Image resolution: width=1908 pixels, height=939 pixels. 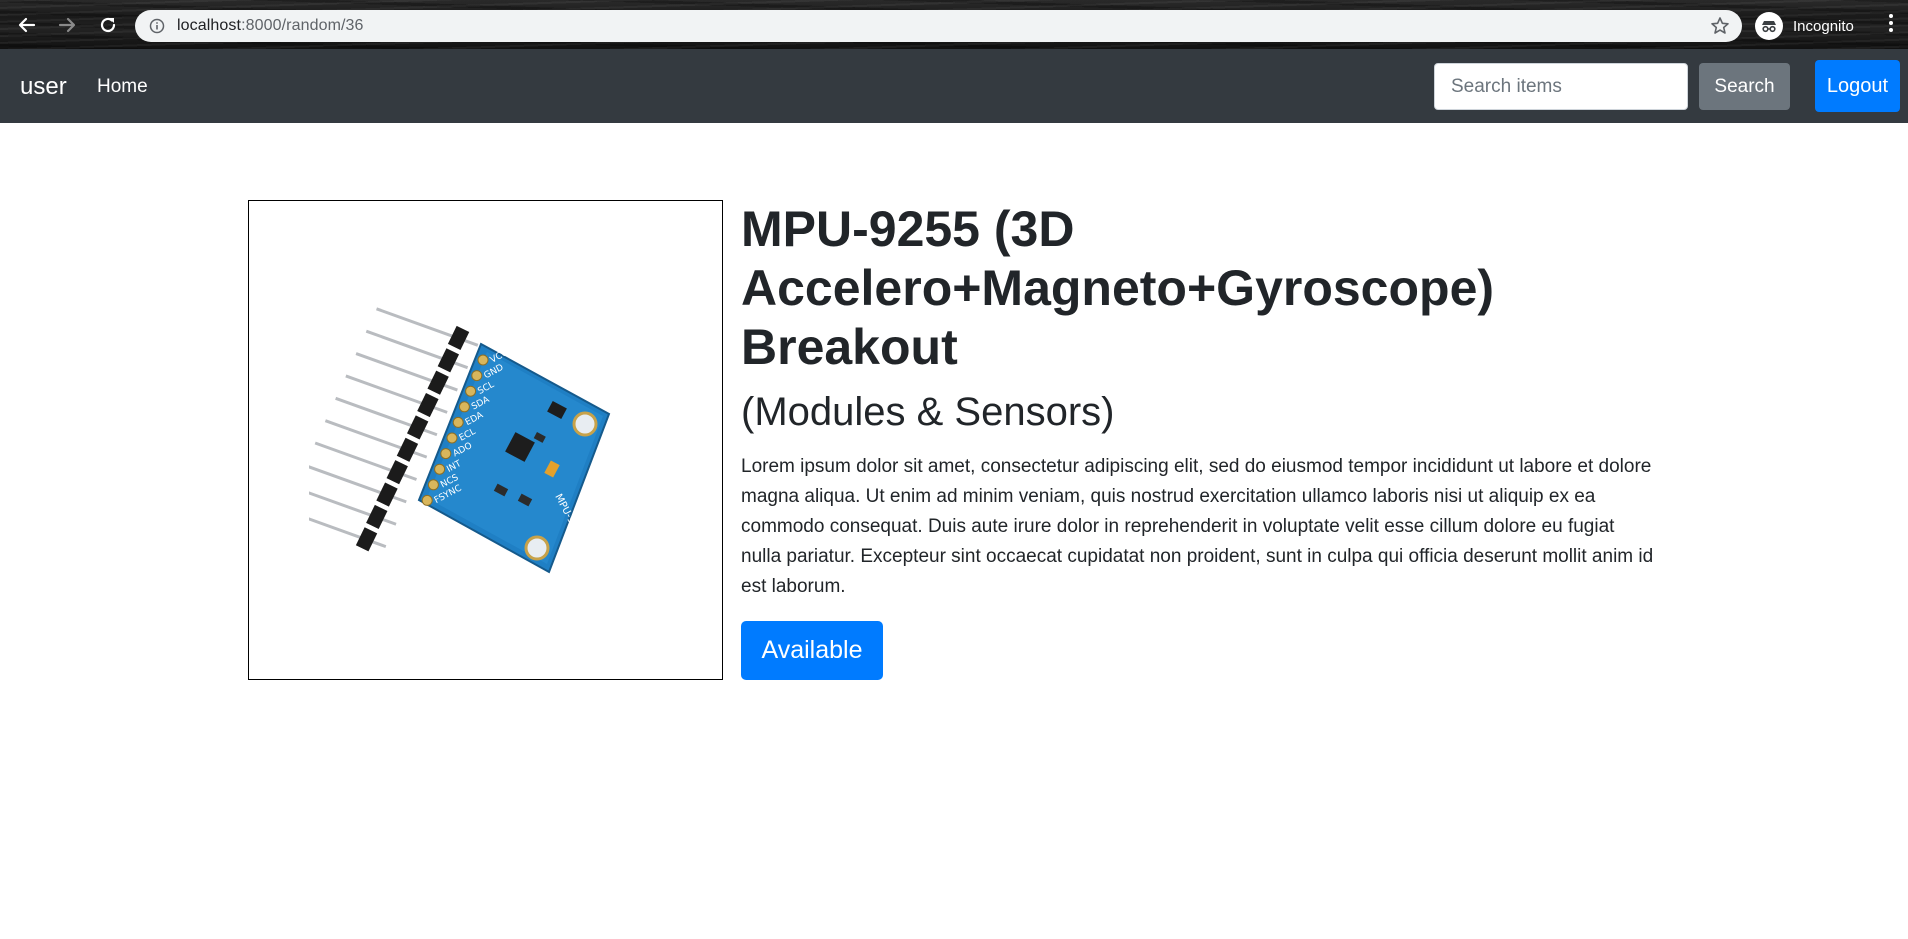 I want to click on info-icon, so click(x=157, y=26).